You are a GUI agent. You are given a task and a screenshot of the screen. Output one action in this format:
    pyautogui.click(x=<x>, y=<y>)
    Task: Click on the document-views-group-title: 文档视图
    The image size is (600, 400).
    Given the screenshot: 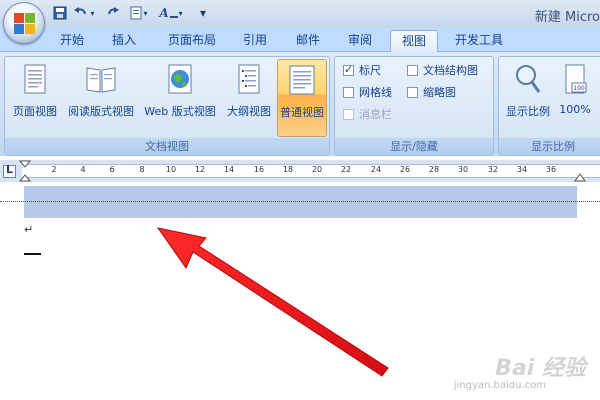 What is the action you would take?
    pyautogui.click(x=167, y=146)
    